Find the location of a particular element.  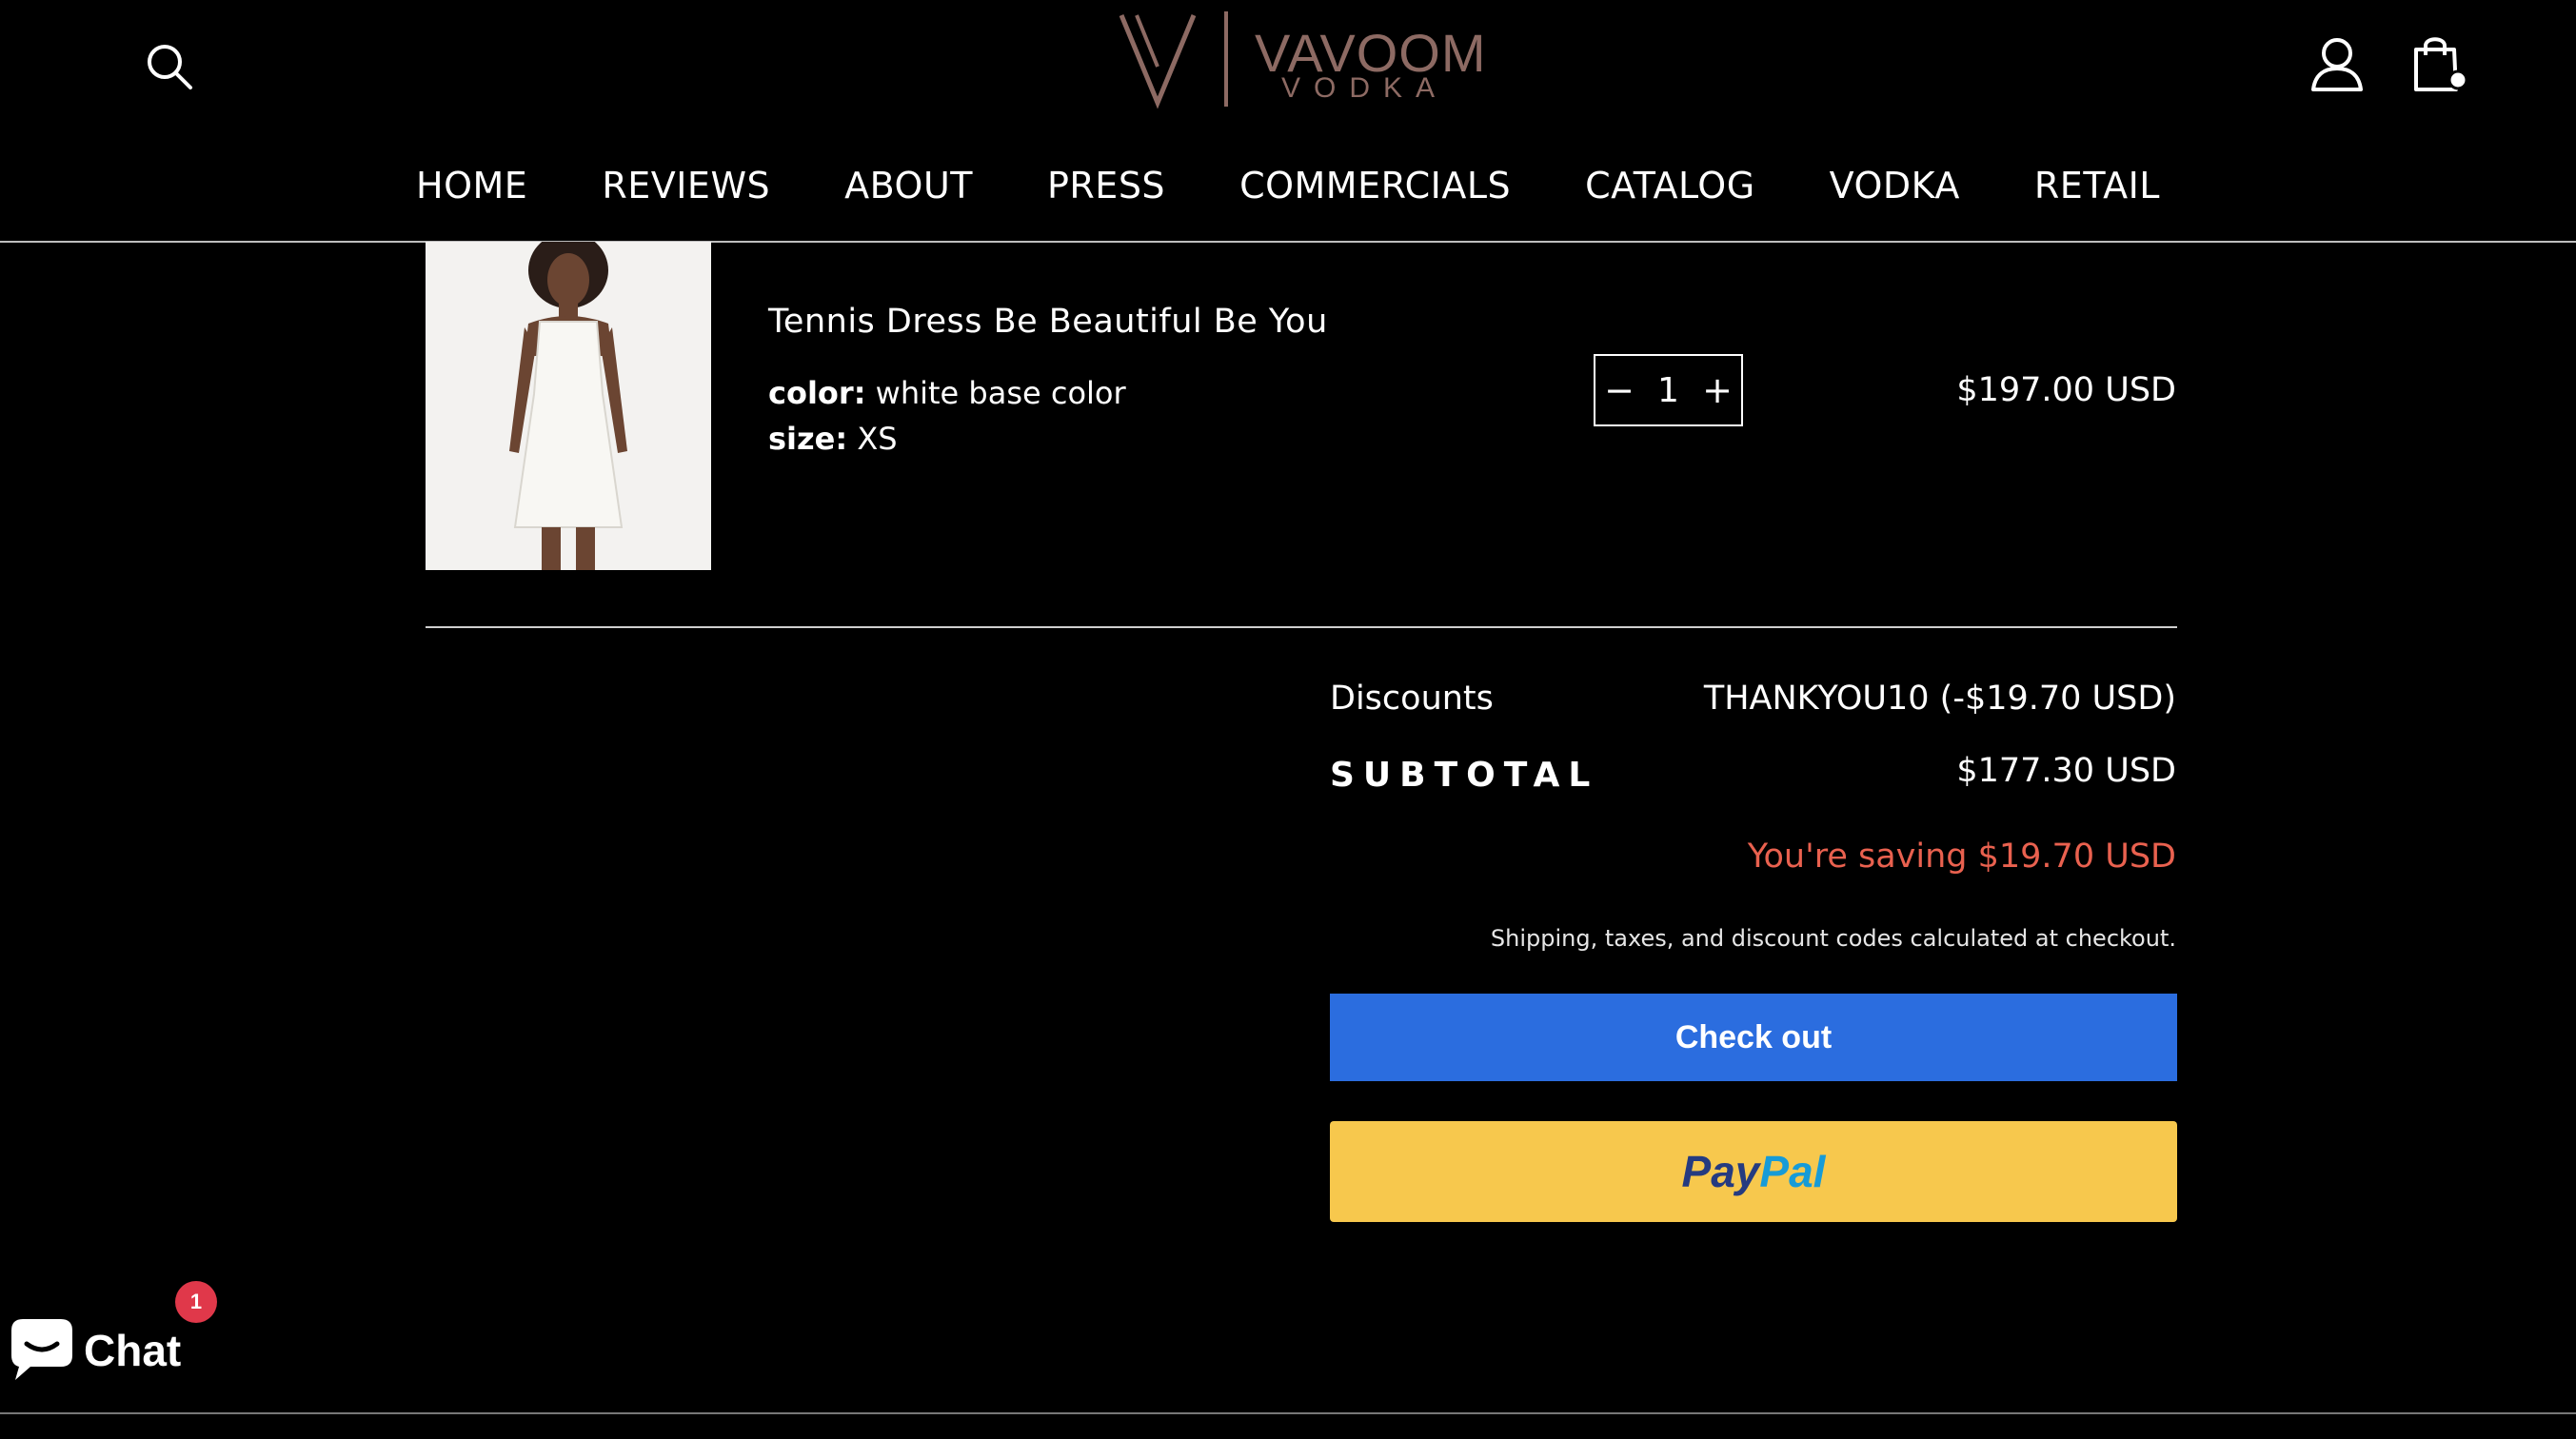

checkout-button: Check out is located at coordinates (1753, 1037).